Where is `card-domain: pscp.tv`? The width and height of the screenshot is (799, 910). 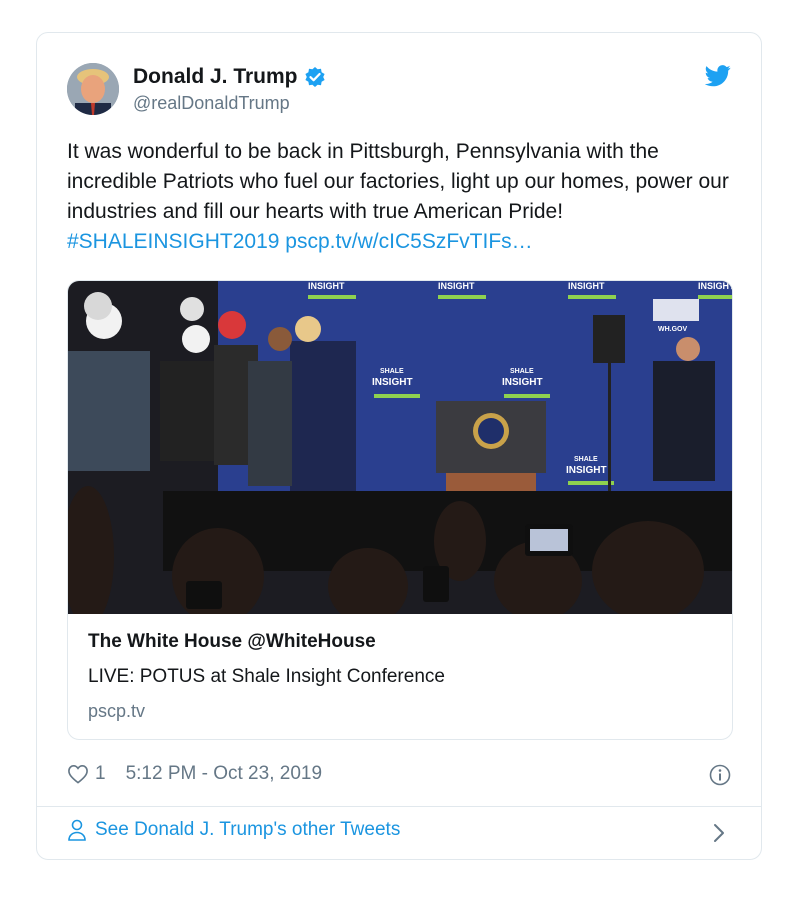 card-domain: pscp.tv is located at coordinates (116, 711).